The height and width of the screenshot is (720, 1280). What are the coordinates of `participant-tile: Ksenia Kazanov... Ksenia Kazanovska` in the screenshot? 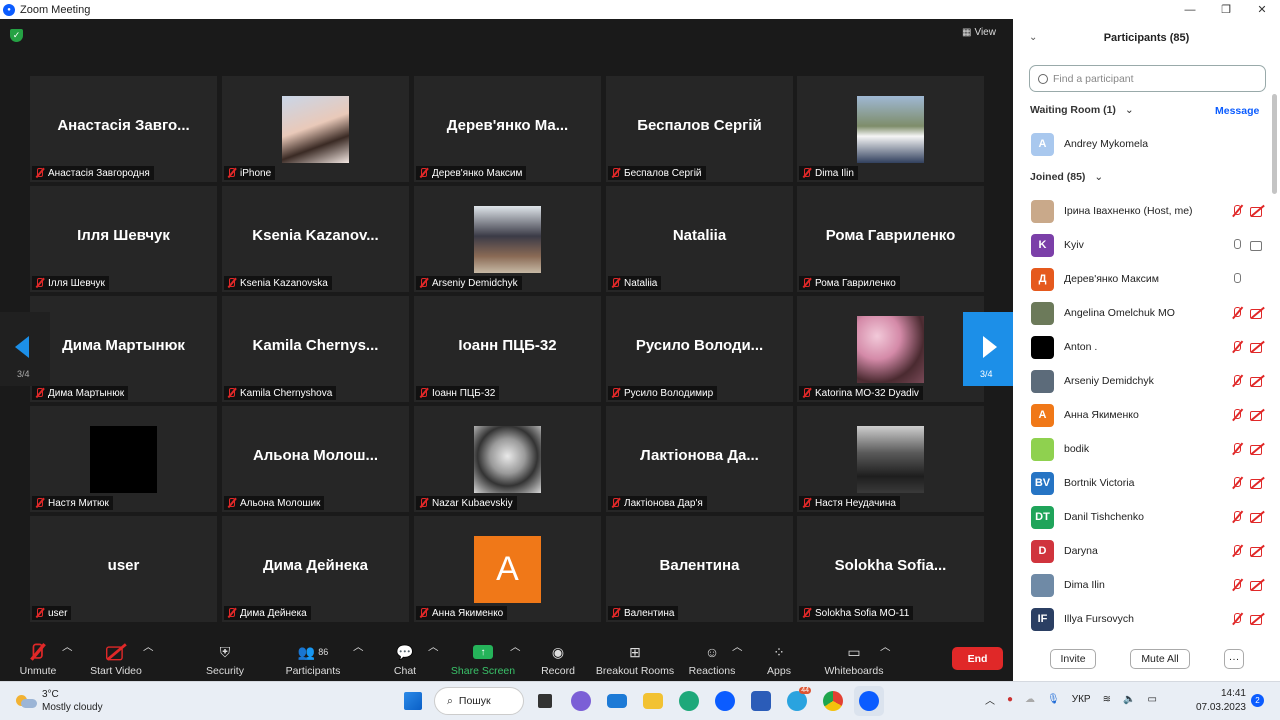 It's located at (315, 239).